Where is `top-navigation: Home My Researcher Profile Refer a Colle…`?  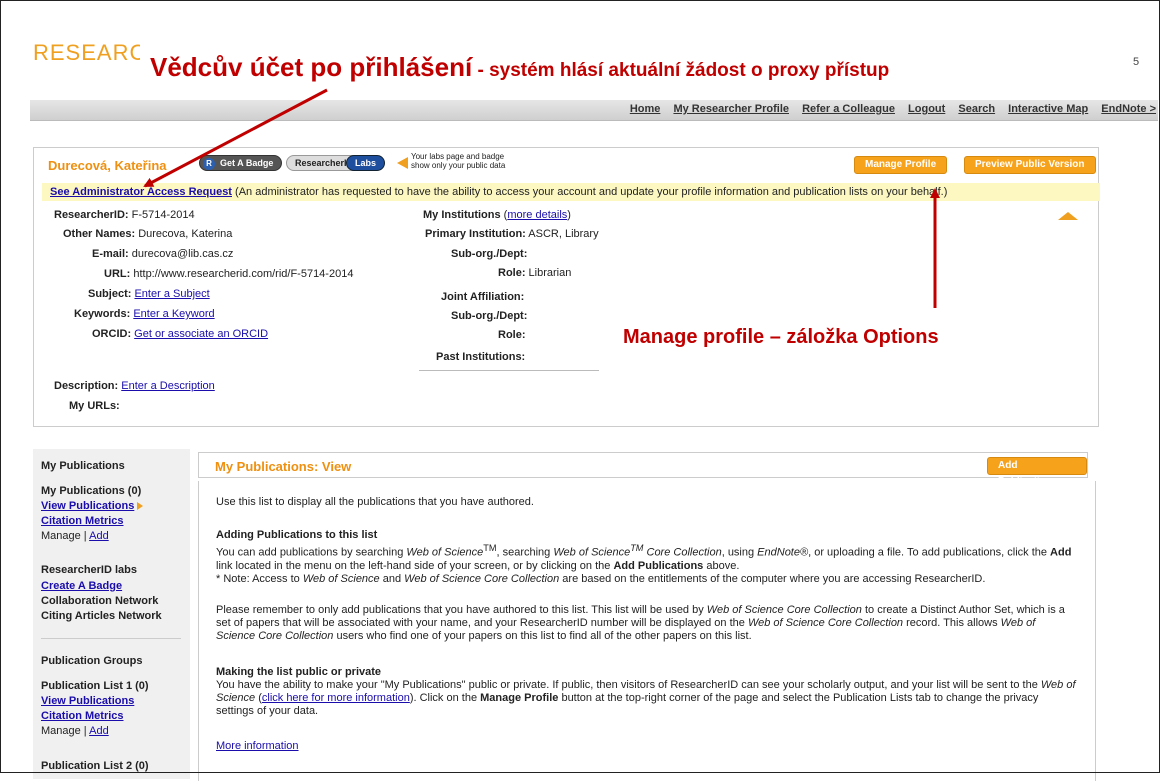
top-navigation: Home My Researcher Profile Refer a Colle… is located at coordinates (888, 109).